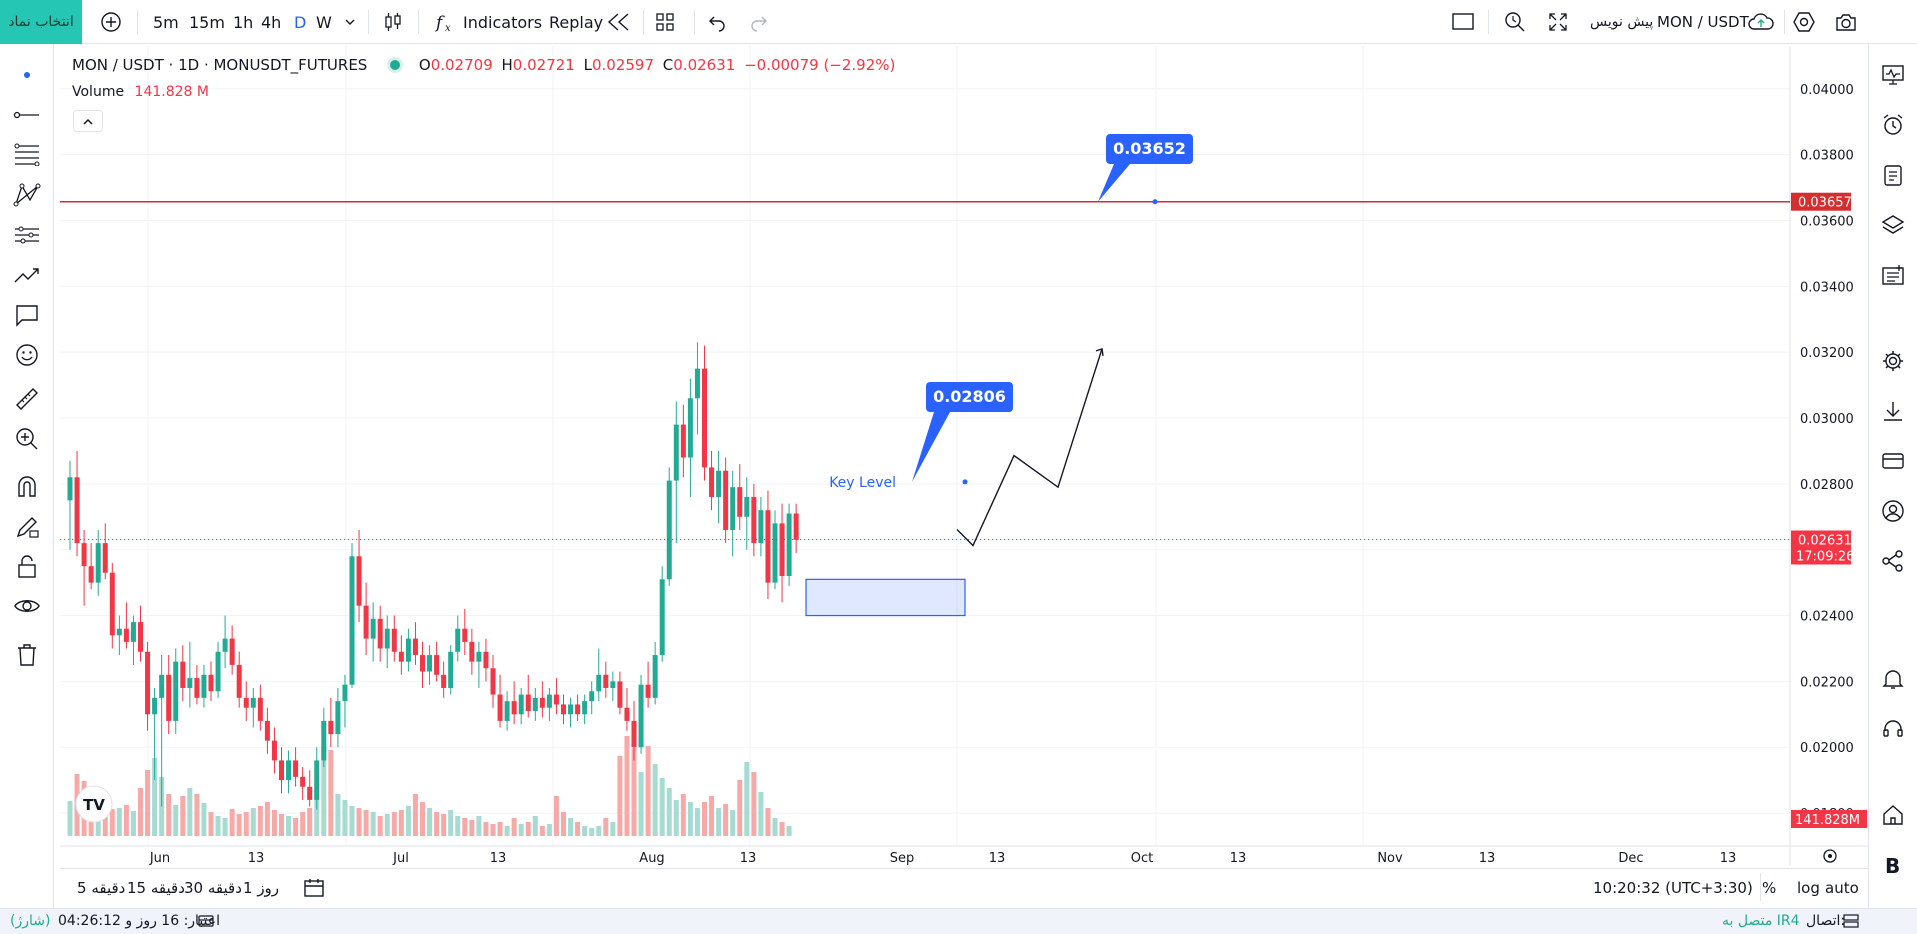 Image resolution: width=1917 pixels, height=934 pixels. I want to click on timeframe-1h: 1h, so click(243, 22).